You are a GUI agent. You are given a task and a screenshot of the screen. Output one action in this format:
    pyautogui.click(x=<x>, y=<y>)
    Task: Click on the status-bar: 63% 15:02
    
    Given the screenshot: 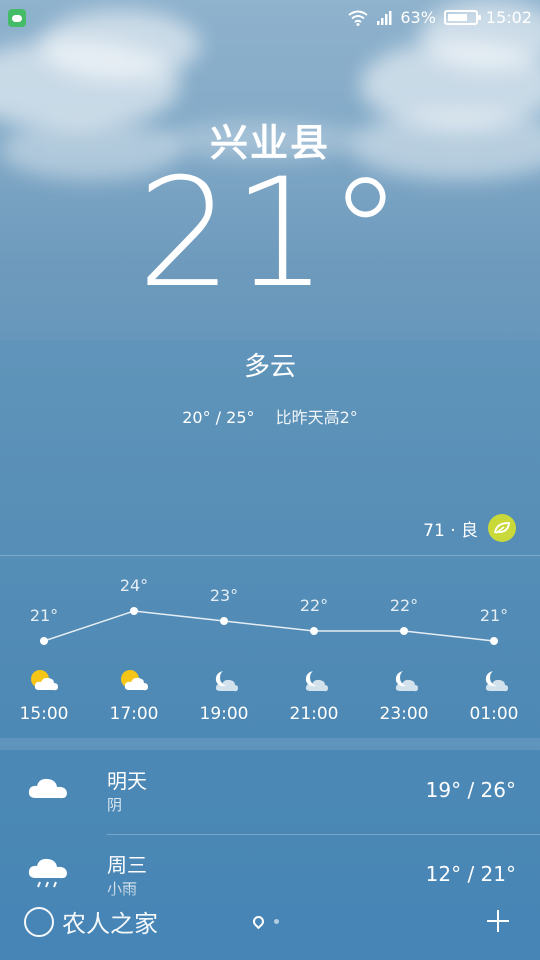 What is the action you would take?
    pyautogui.click(x=270, y=18)
    